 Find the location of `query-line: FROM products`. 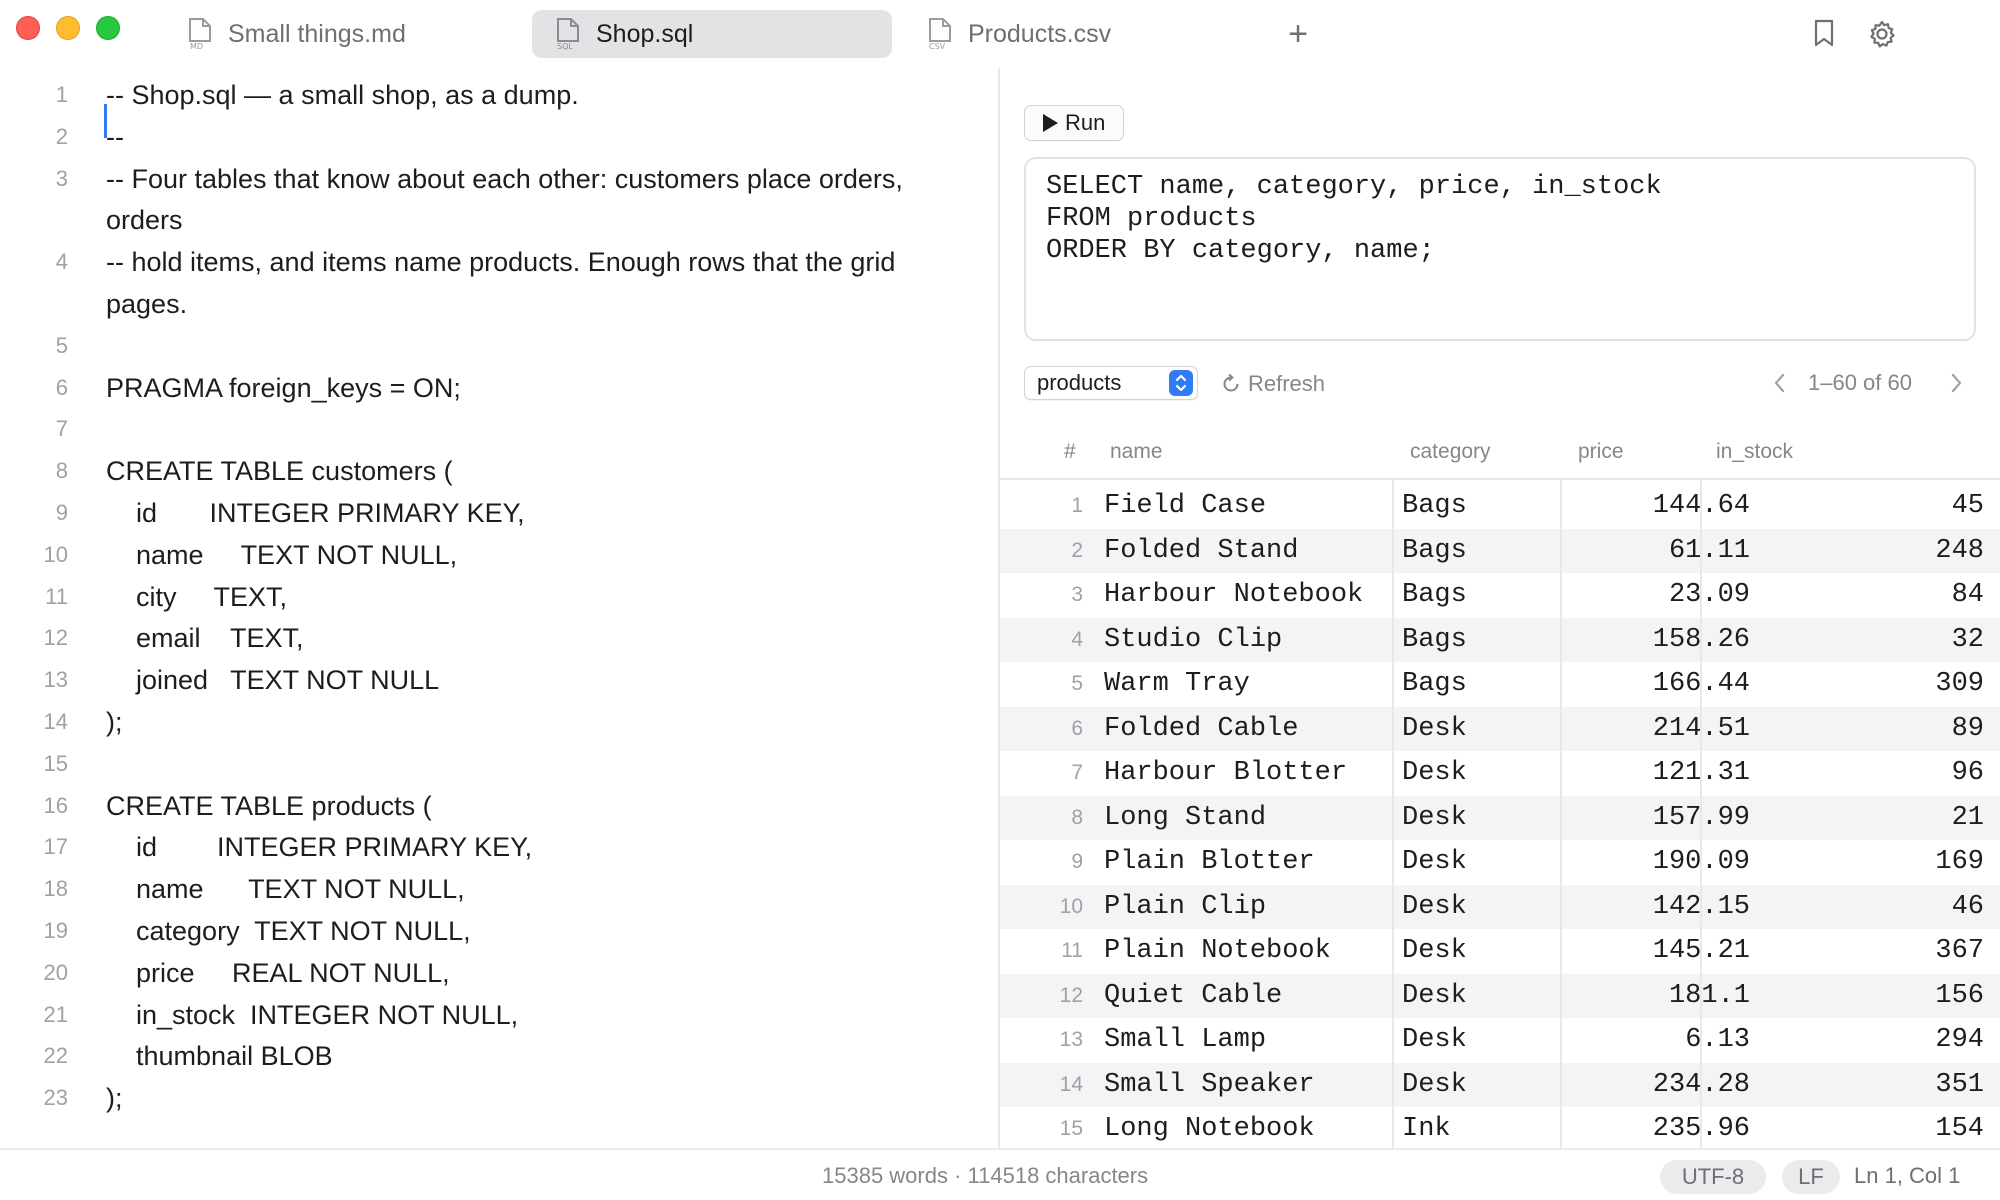

query-line: FROM products is located at coordinates (1151, 219).